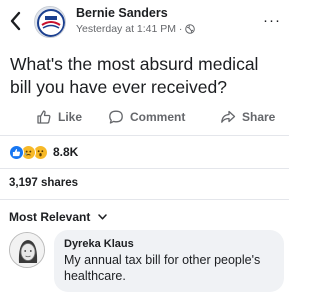  Describe the element at coordinates (50, 217) in the screenshot. I see `sort-label: Most Relevant` at that location.